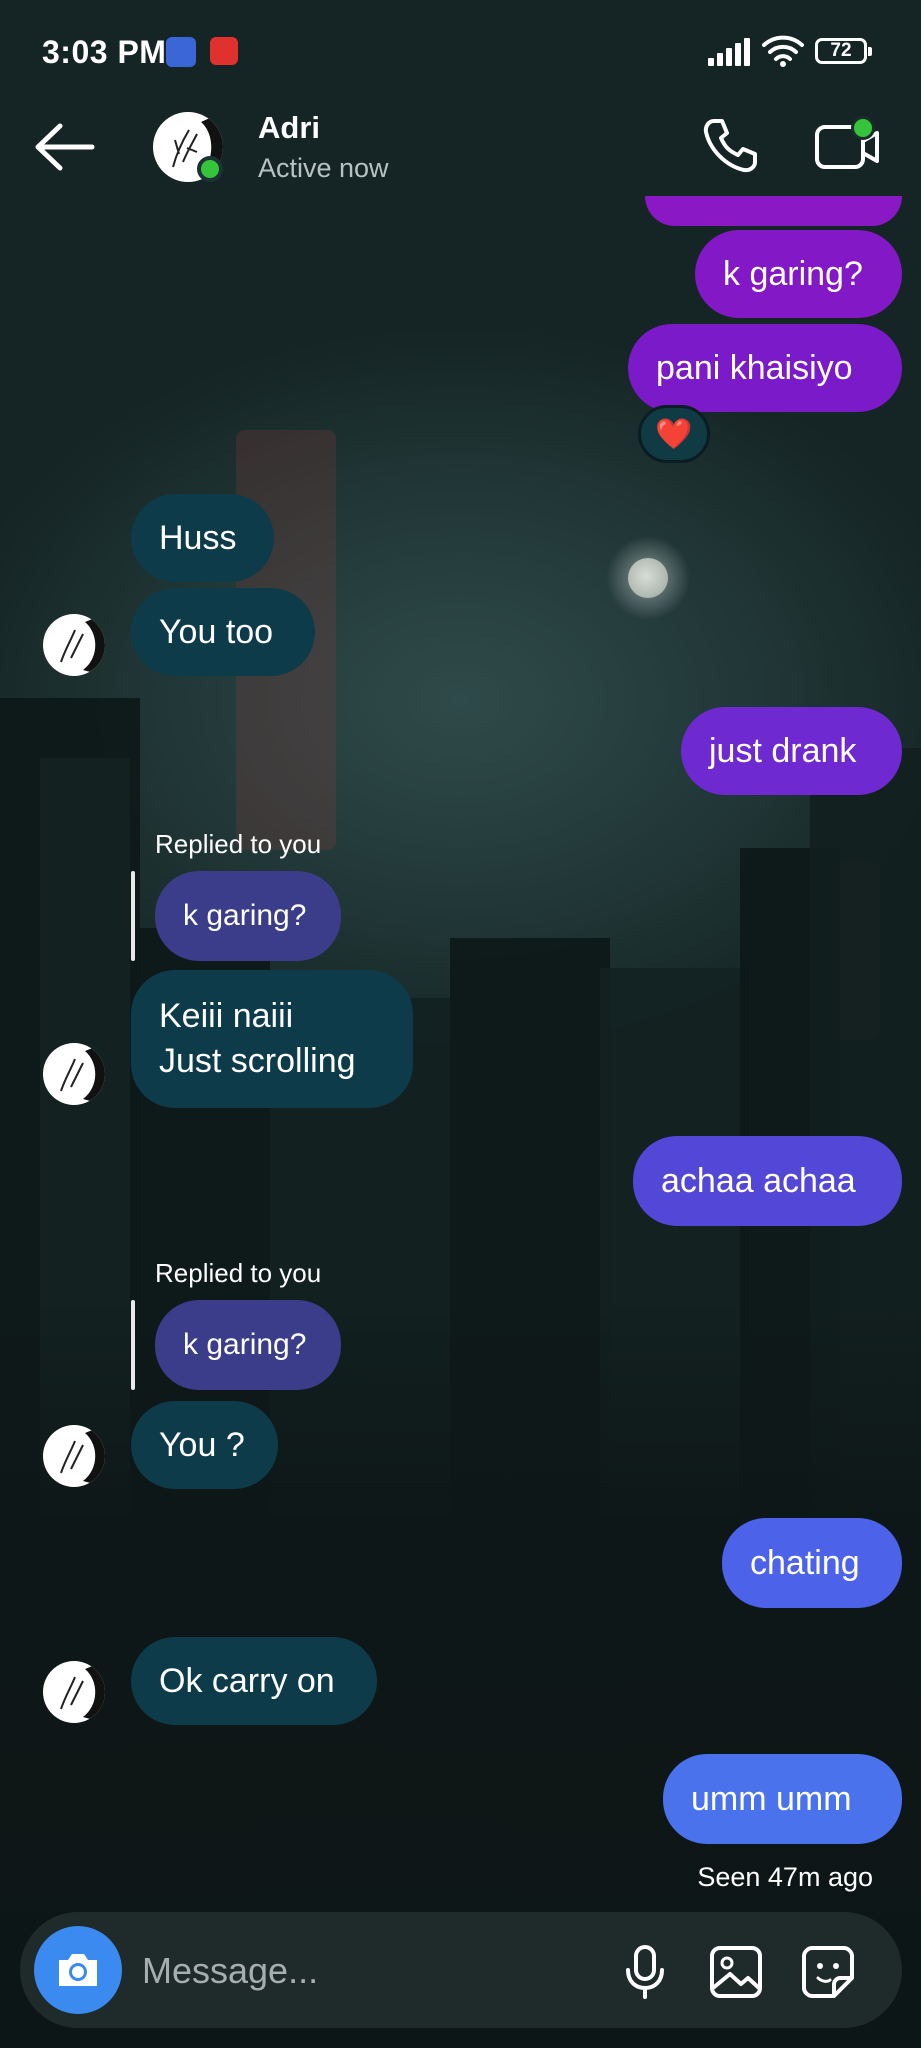 The image size is (921, 2048). What do you see at coordinates (323, 168) in the screenshot?
I see `contact-status: Active now` at bounding box center [323, 168].